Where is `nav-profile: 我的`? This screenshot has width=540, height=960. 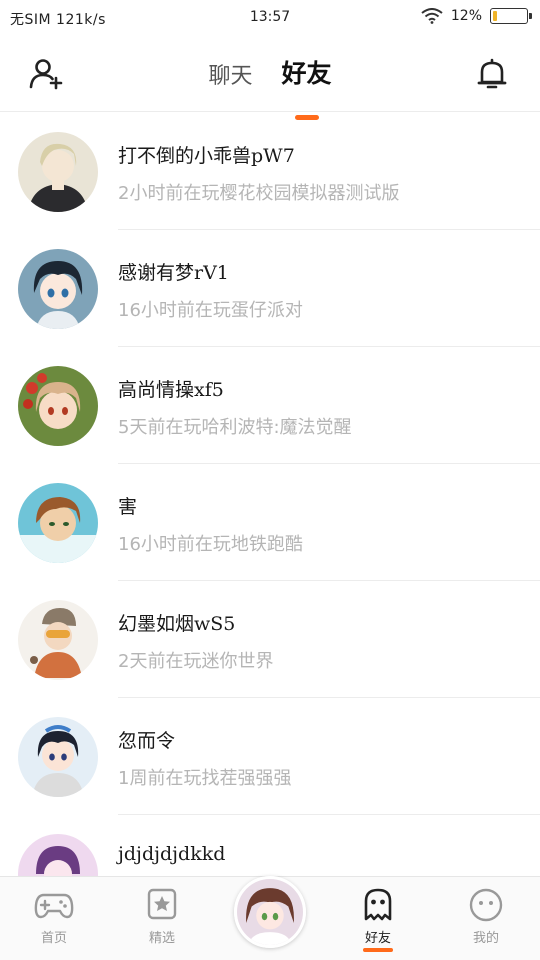 nav-profile: 我的 is located at coordinates (486, 916).